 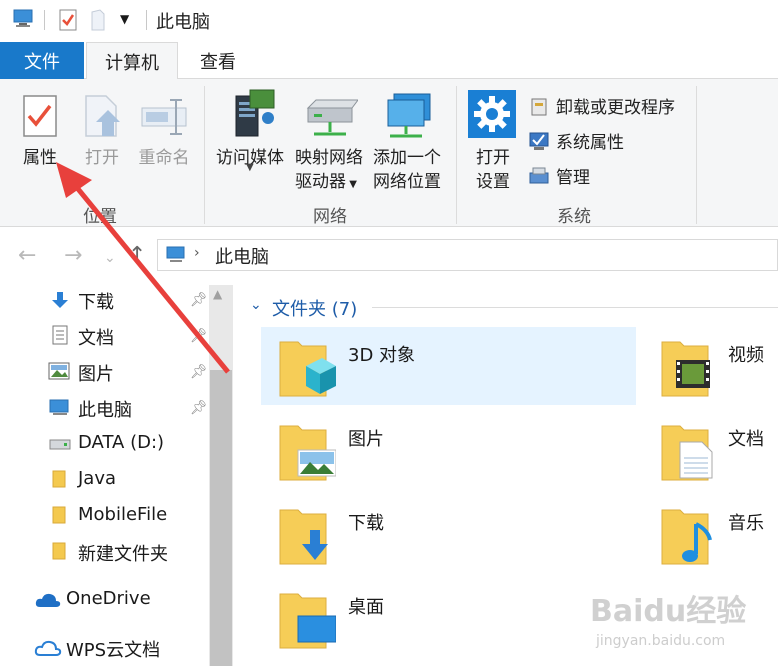 What do you see at coordinates (661, 641) in the screenshot?
I see `watermark-url: jingyan.baidu.com` at bounding box center [661, 641].